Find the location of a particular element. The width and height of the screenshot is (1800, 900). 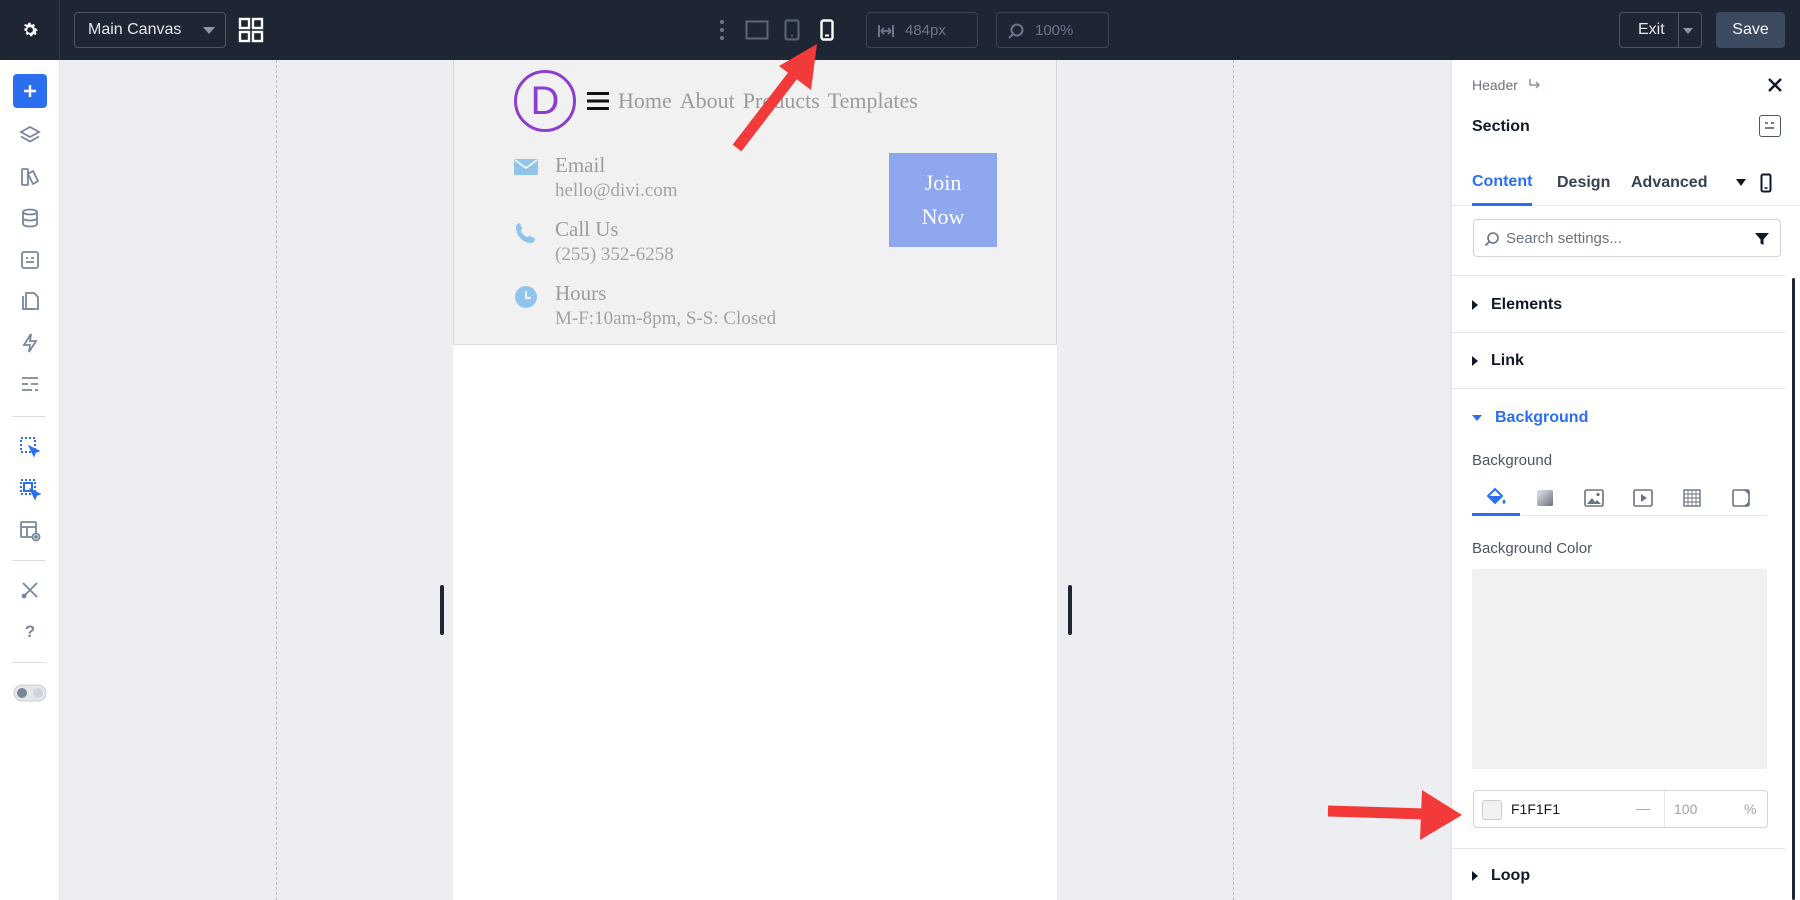

settings-gear-icon is located at coordinates (30, 30).